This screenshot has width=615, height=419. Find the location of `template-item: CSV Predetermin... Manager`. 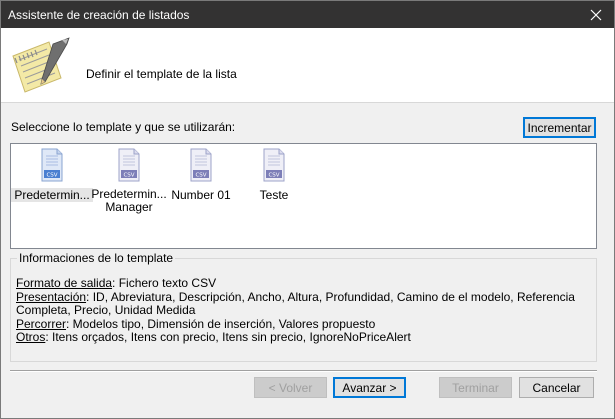

template-item: CSV Predetermin... Manager is located at coordinates (129, 181).